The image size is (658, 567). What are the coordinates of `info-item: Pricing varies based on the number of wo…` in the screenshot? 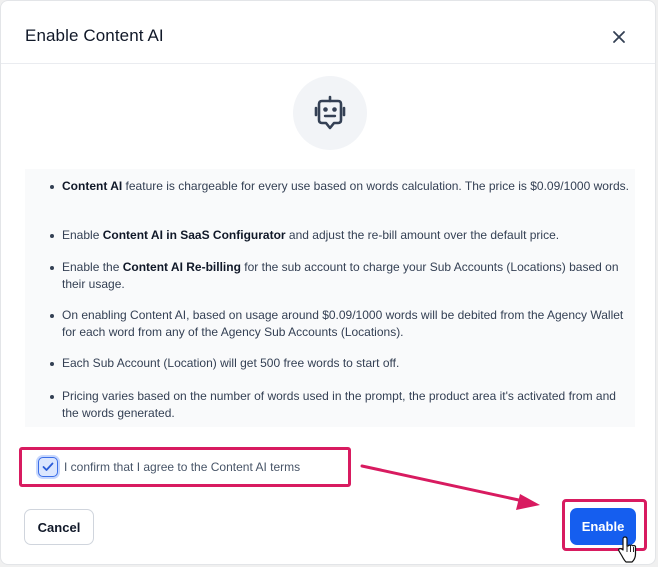 It's located at (342, 404).